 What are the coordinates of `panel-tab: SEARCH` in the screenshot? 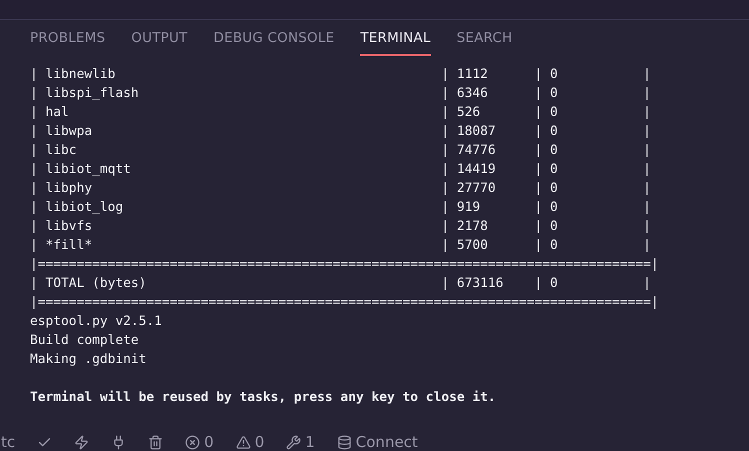 It's located at (484, 38).